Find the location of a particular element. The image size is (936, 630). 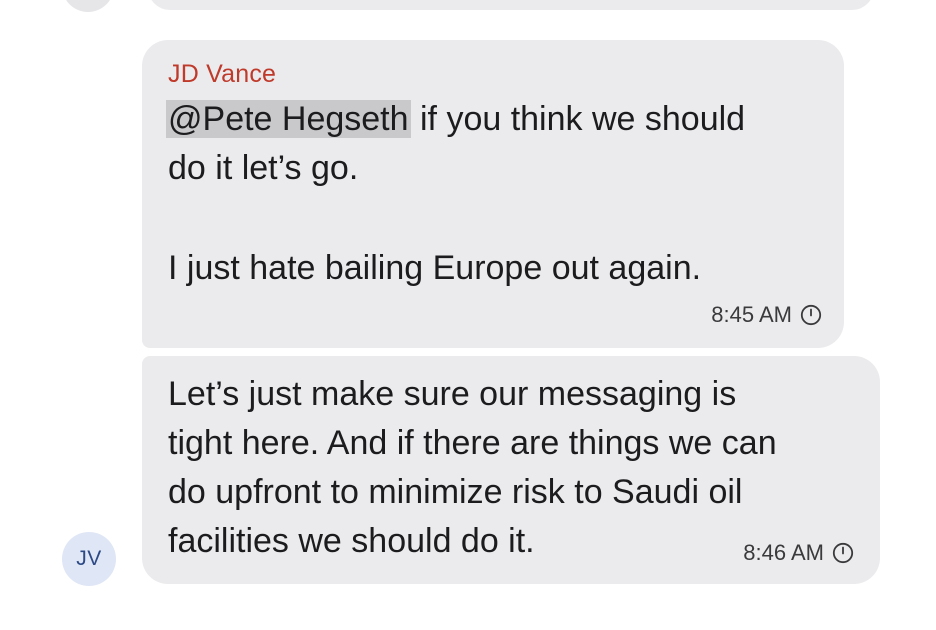

message-meta: 8:45 AM is located at coordinates (766, 315).